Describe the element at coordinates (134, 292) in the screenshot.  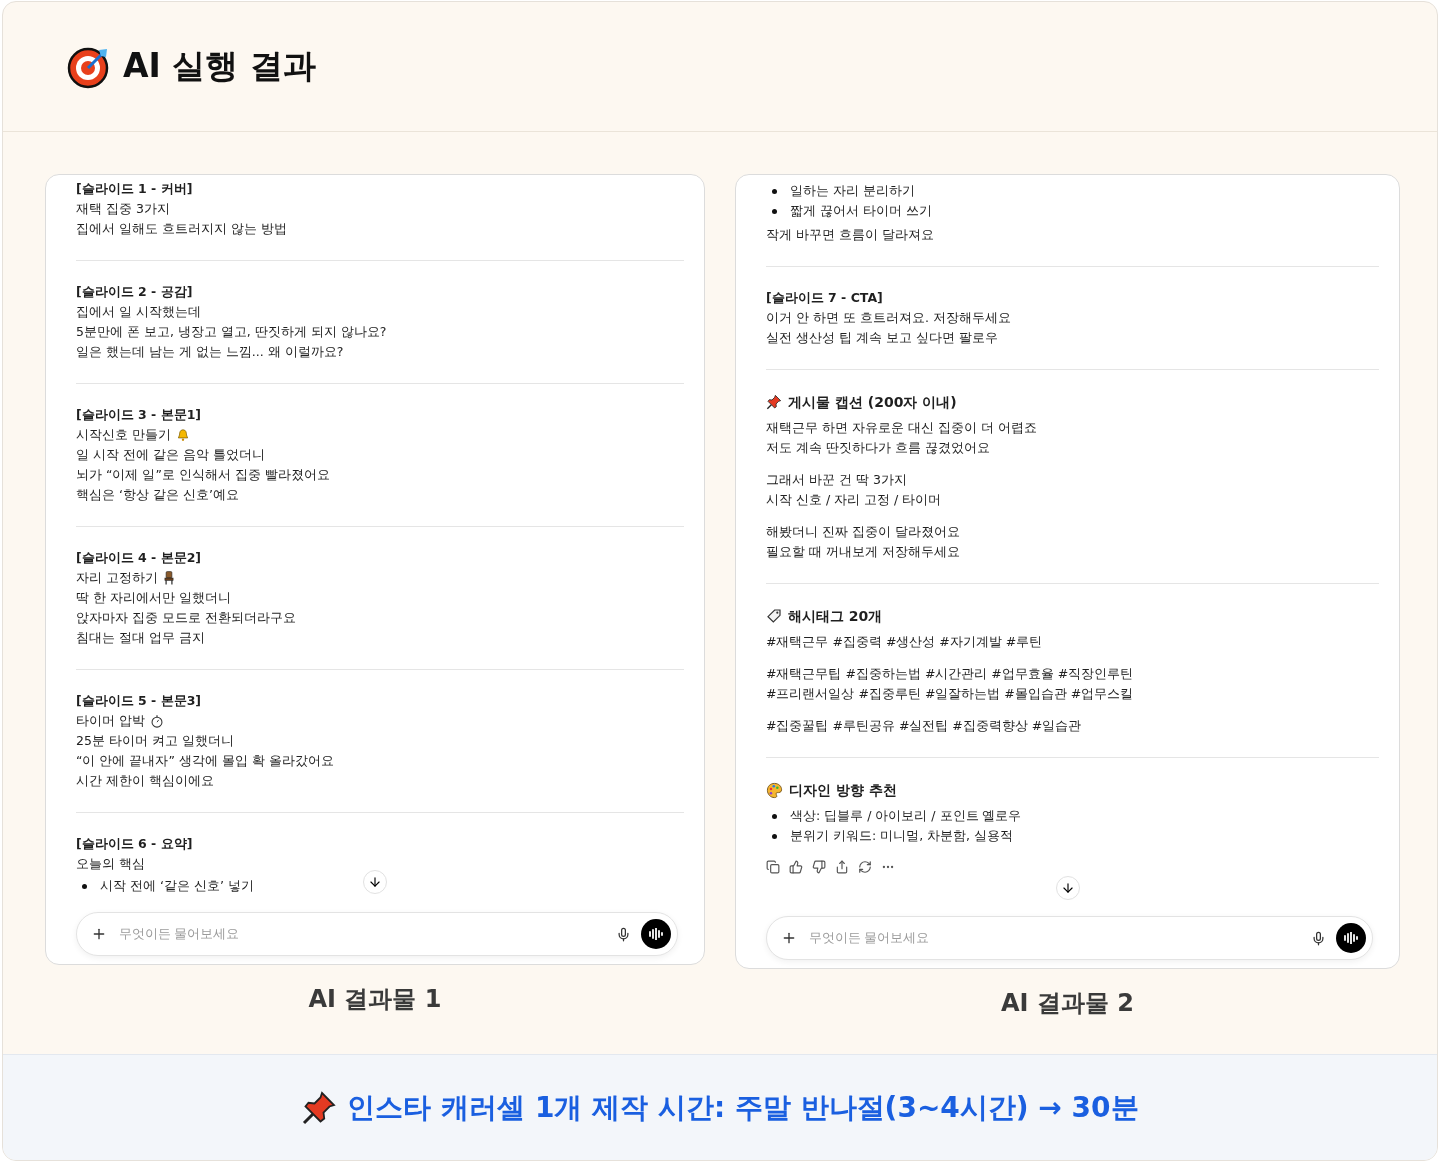
I see `slide-heading: [슬라이드 2 - 공감]` at that location.